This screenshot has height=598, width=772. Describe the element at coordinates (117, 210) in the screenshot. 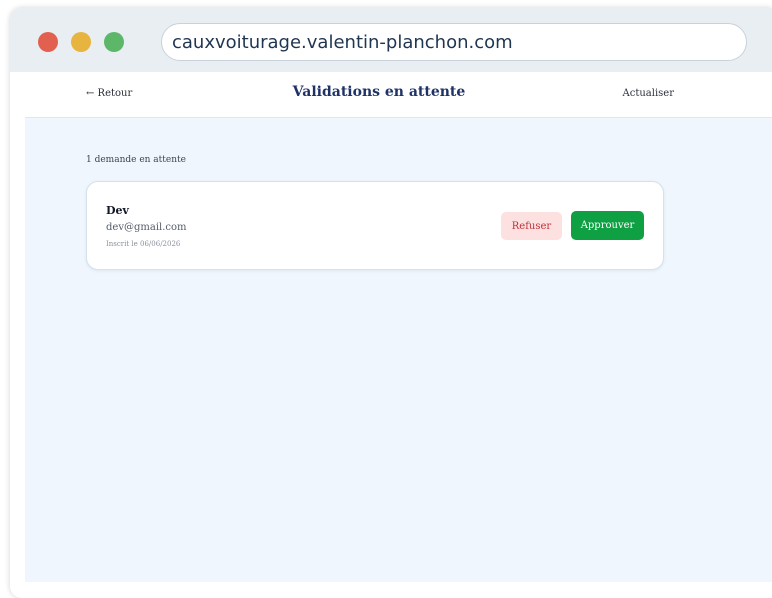

I see `user-name: Dev` at that location.